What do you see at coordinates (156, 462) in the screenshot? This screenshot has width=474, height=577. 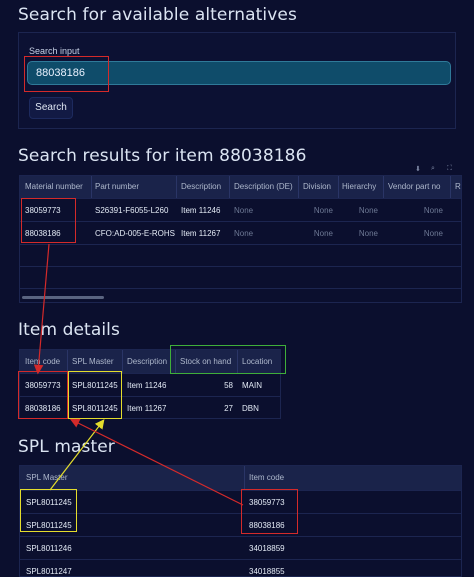 I see `arrow-spl-item-to-details` at bounding box center [156, 462].